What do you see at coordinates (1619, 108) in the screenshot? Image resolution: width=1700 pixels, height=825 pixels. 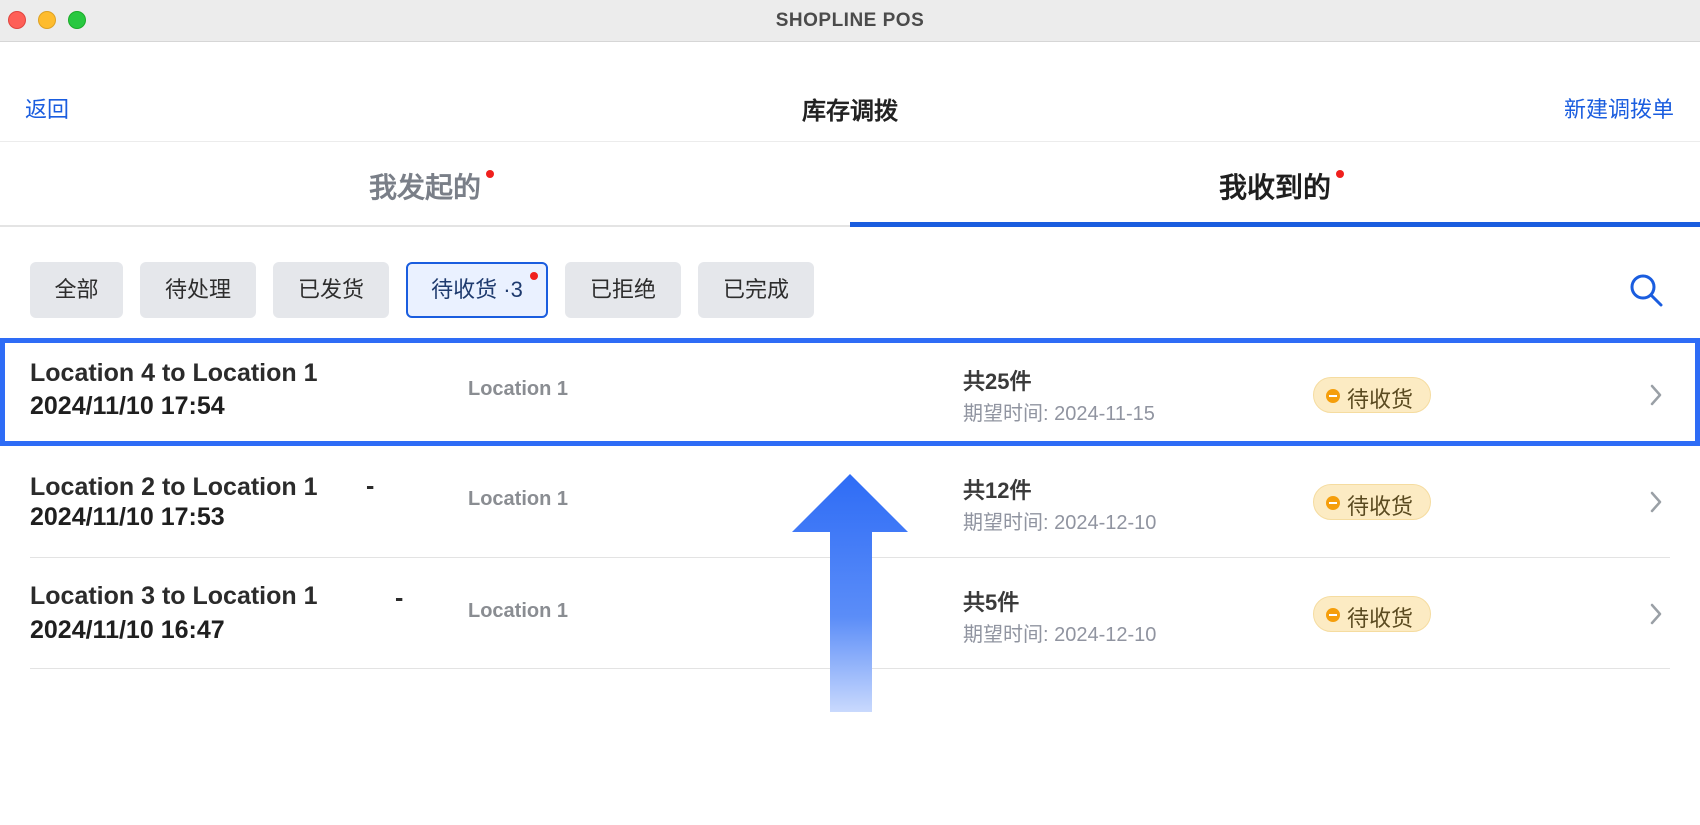 I see `new-transfer-button: 新建调拨单` at bounding box center [1619, 108].